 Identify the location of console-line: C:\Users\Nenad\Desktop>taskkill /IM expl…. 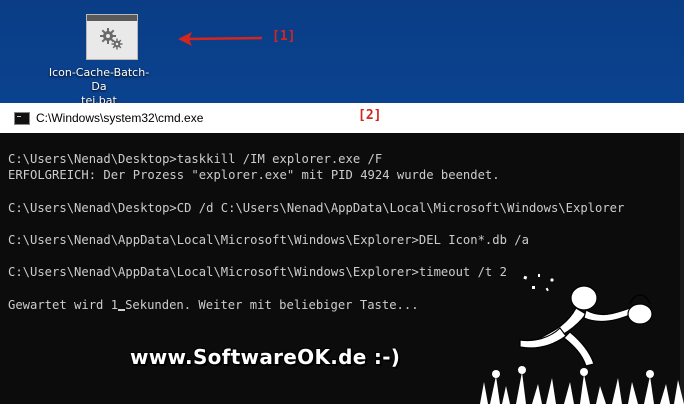
(195, 159).